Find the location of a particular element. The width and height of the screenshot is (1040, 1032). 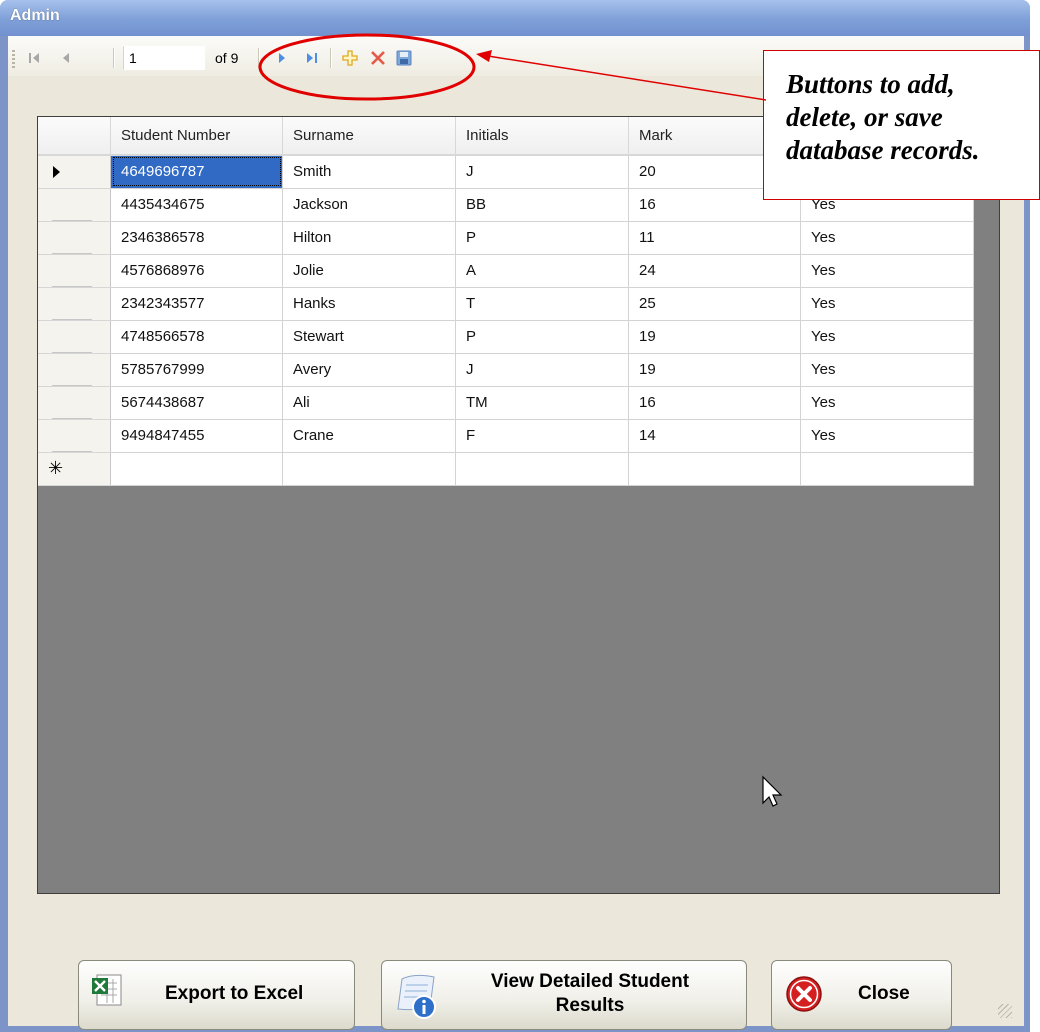

cell-surname: Hilton is located at coordinates (369, 238).